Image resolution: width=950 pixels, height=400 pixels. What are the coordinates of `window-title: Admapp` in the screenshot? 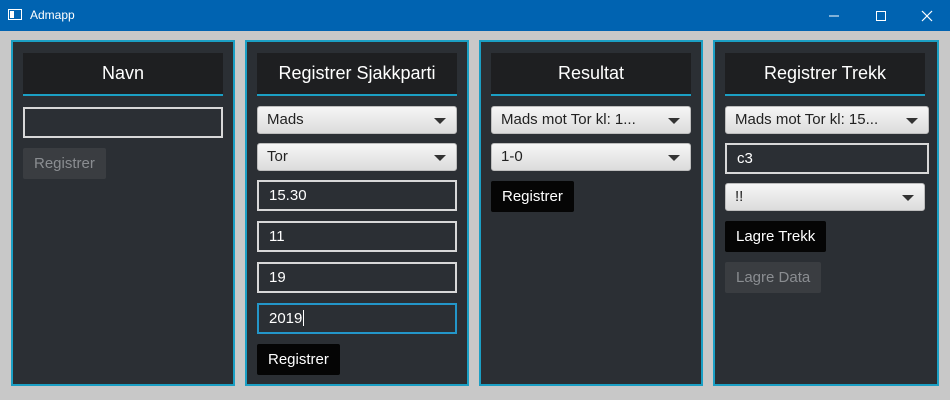 It's located at (52, 15).